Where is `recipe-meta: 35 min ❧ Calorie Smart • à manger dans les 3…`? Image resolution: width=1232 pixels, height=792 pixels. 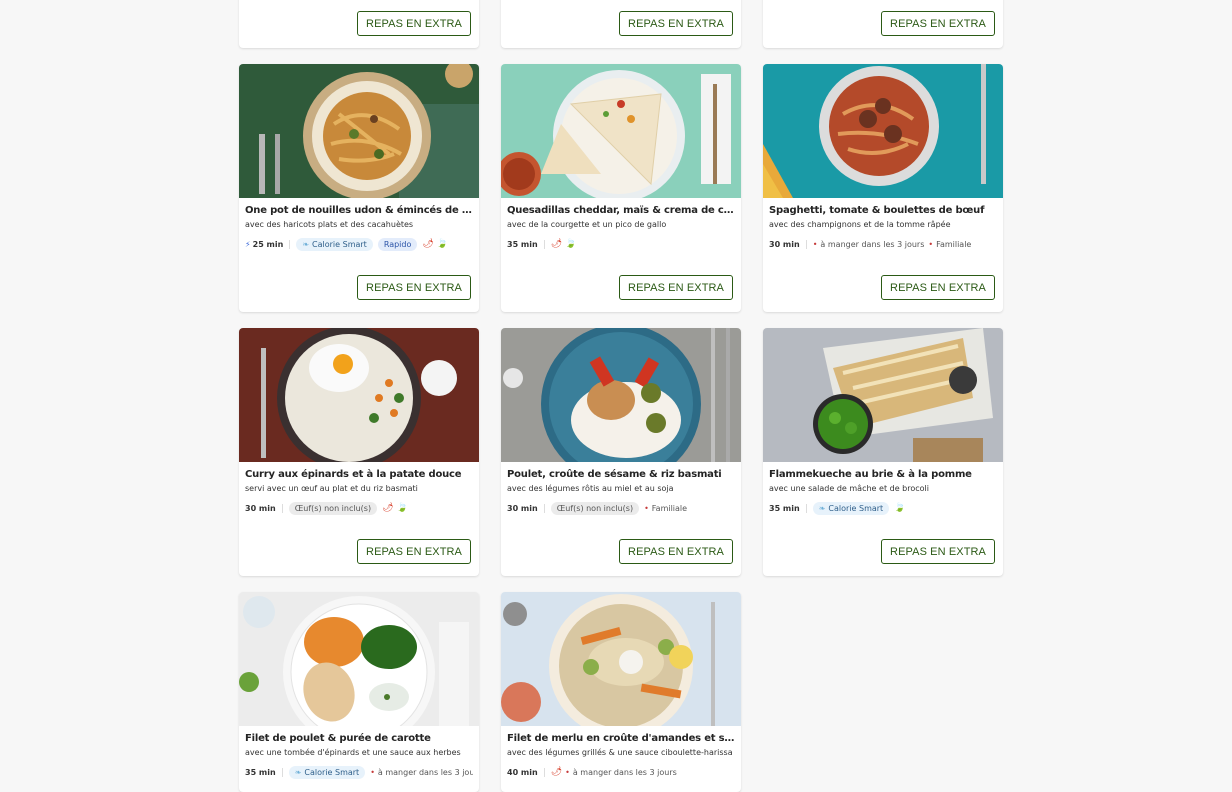
recipe-meta: 35 min ❧ Calorie Smart • à manger dans les 3… is located at coordinates (359, 772).